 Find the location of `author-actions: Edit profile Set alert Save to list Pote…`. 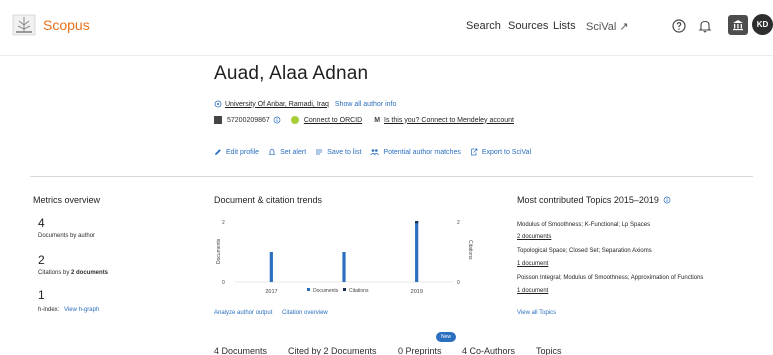

author-actions: Edit profile Set alert Save to list Pote… is located at coordinates (377, 152).